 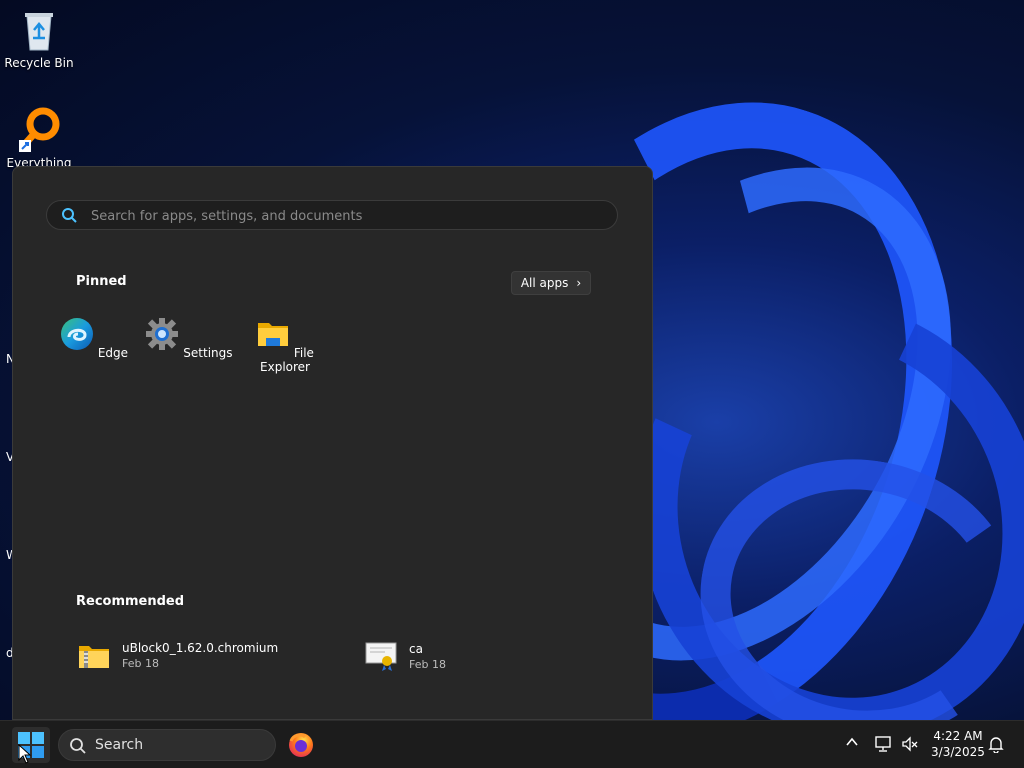 What do you see at coordinates (273, 334) in the screenshot?
I see `folder-icon` at bounding box center [273, 334].